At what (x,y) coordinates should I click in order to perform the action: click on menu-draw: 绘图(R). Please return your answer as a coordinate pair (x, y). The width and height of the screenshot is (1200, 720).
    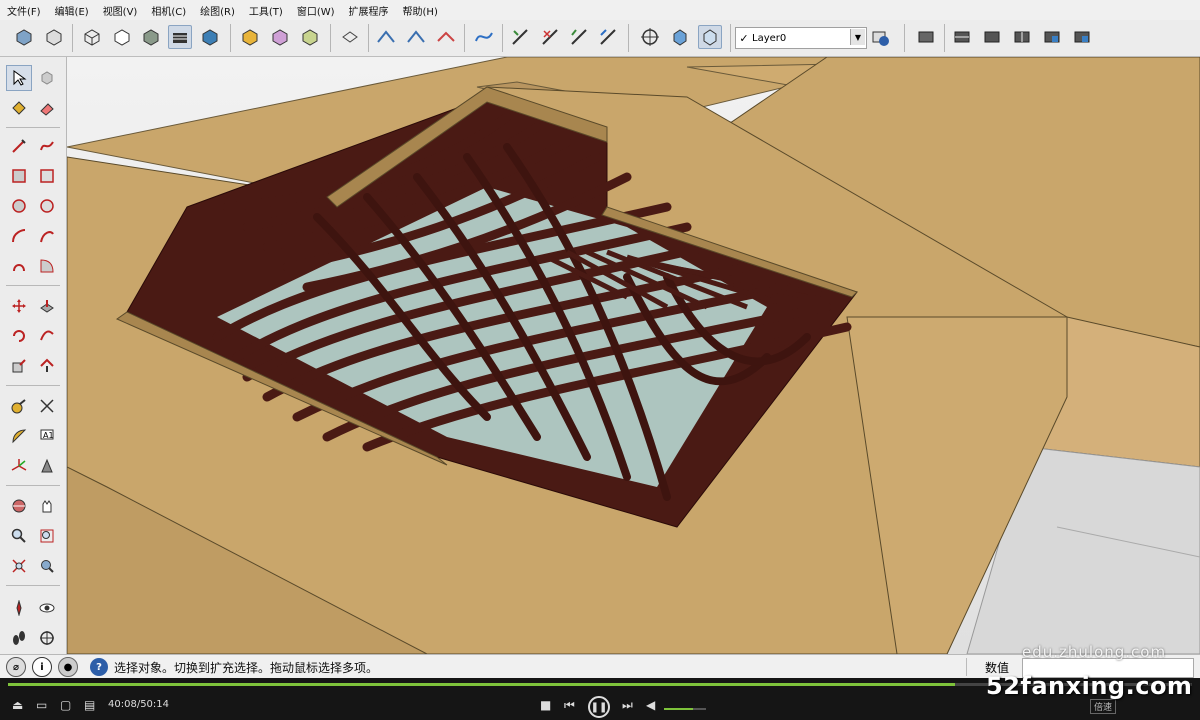
    Looking at the image, I should click on (217, 10).